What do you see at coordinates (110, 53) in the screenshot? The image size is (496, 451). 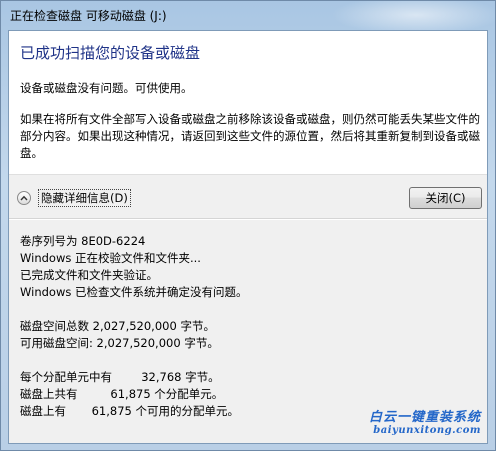 I see `result-headline: 已成功扫描您的设备或磁盘` at bounding box center [110, 53].